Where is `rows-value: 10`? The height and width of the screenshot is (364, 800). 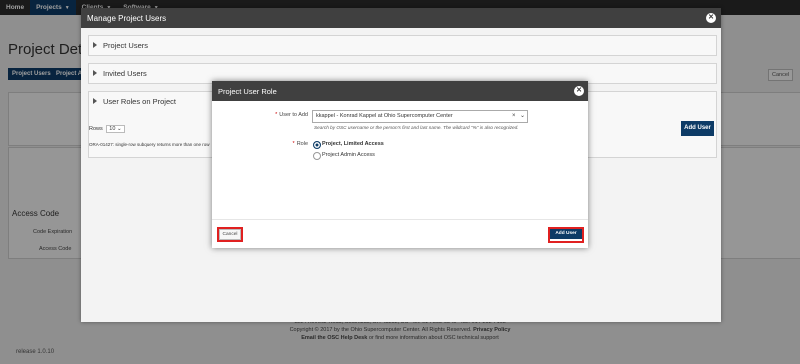 rows-value: 10 is located at coordinates (112, 129).